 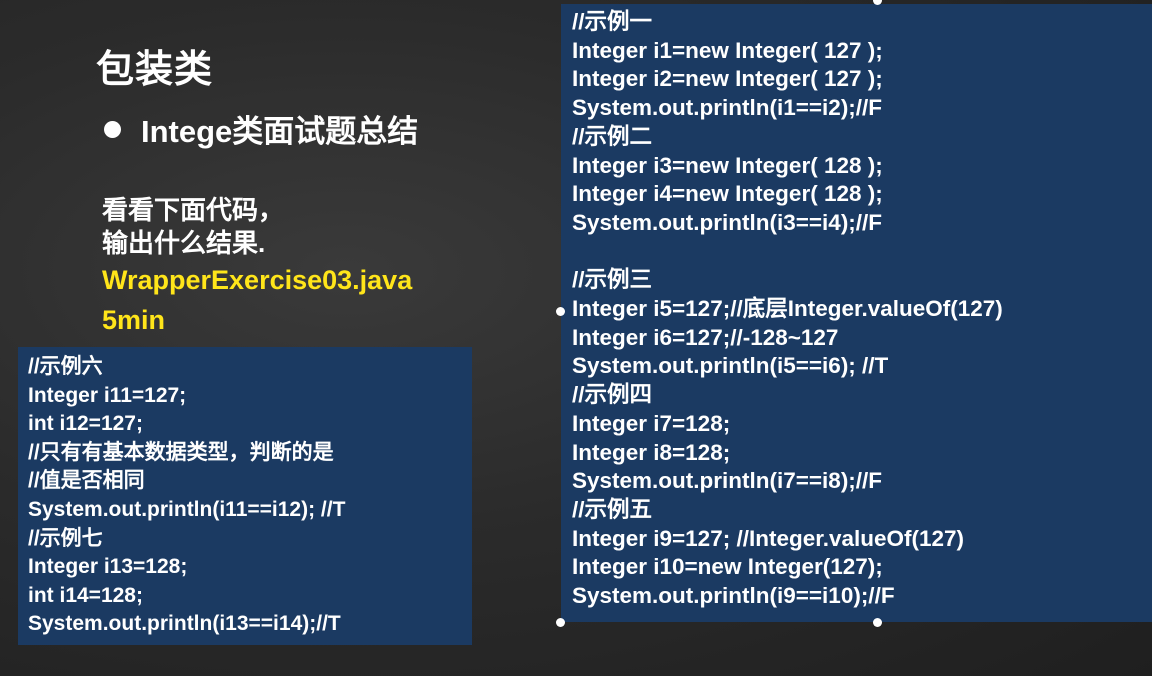 What do you see at coordinates (187, 509) in the screenshot?
I see `code-line: System.out.println(i11==i12); //T` at bounding box center [187, 509].